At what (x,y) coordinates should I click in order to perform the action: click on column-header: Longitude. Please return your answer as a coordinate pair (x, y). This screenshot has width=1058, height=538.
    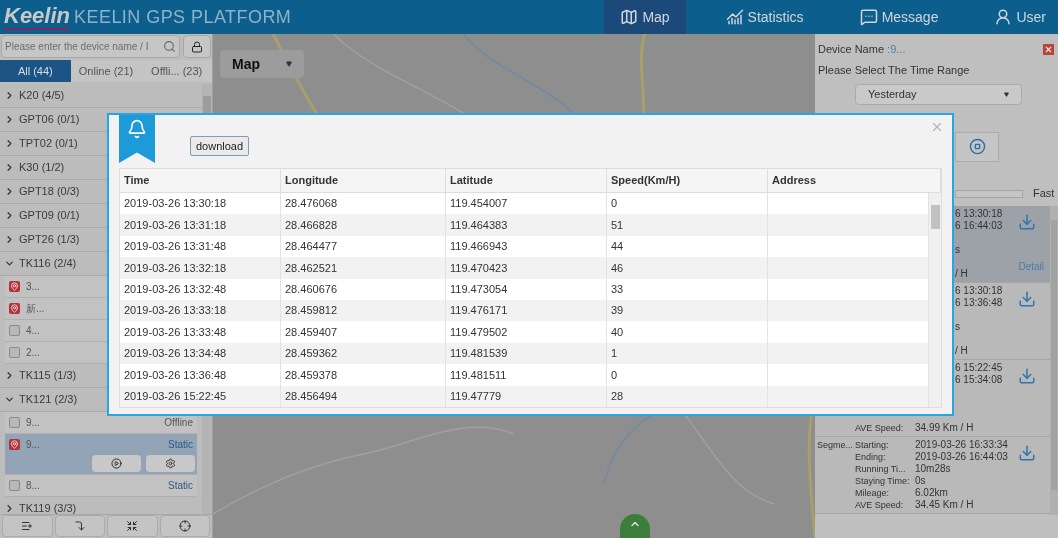
    Looking at the image, I should click on (363, 180).